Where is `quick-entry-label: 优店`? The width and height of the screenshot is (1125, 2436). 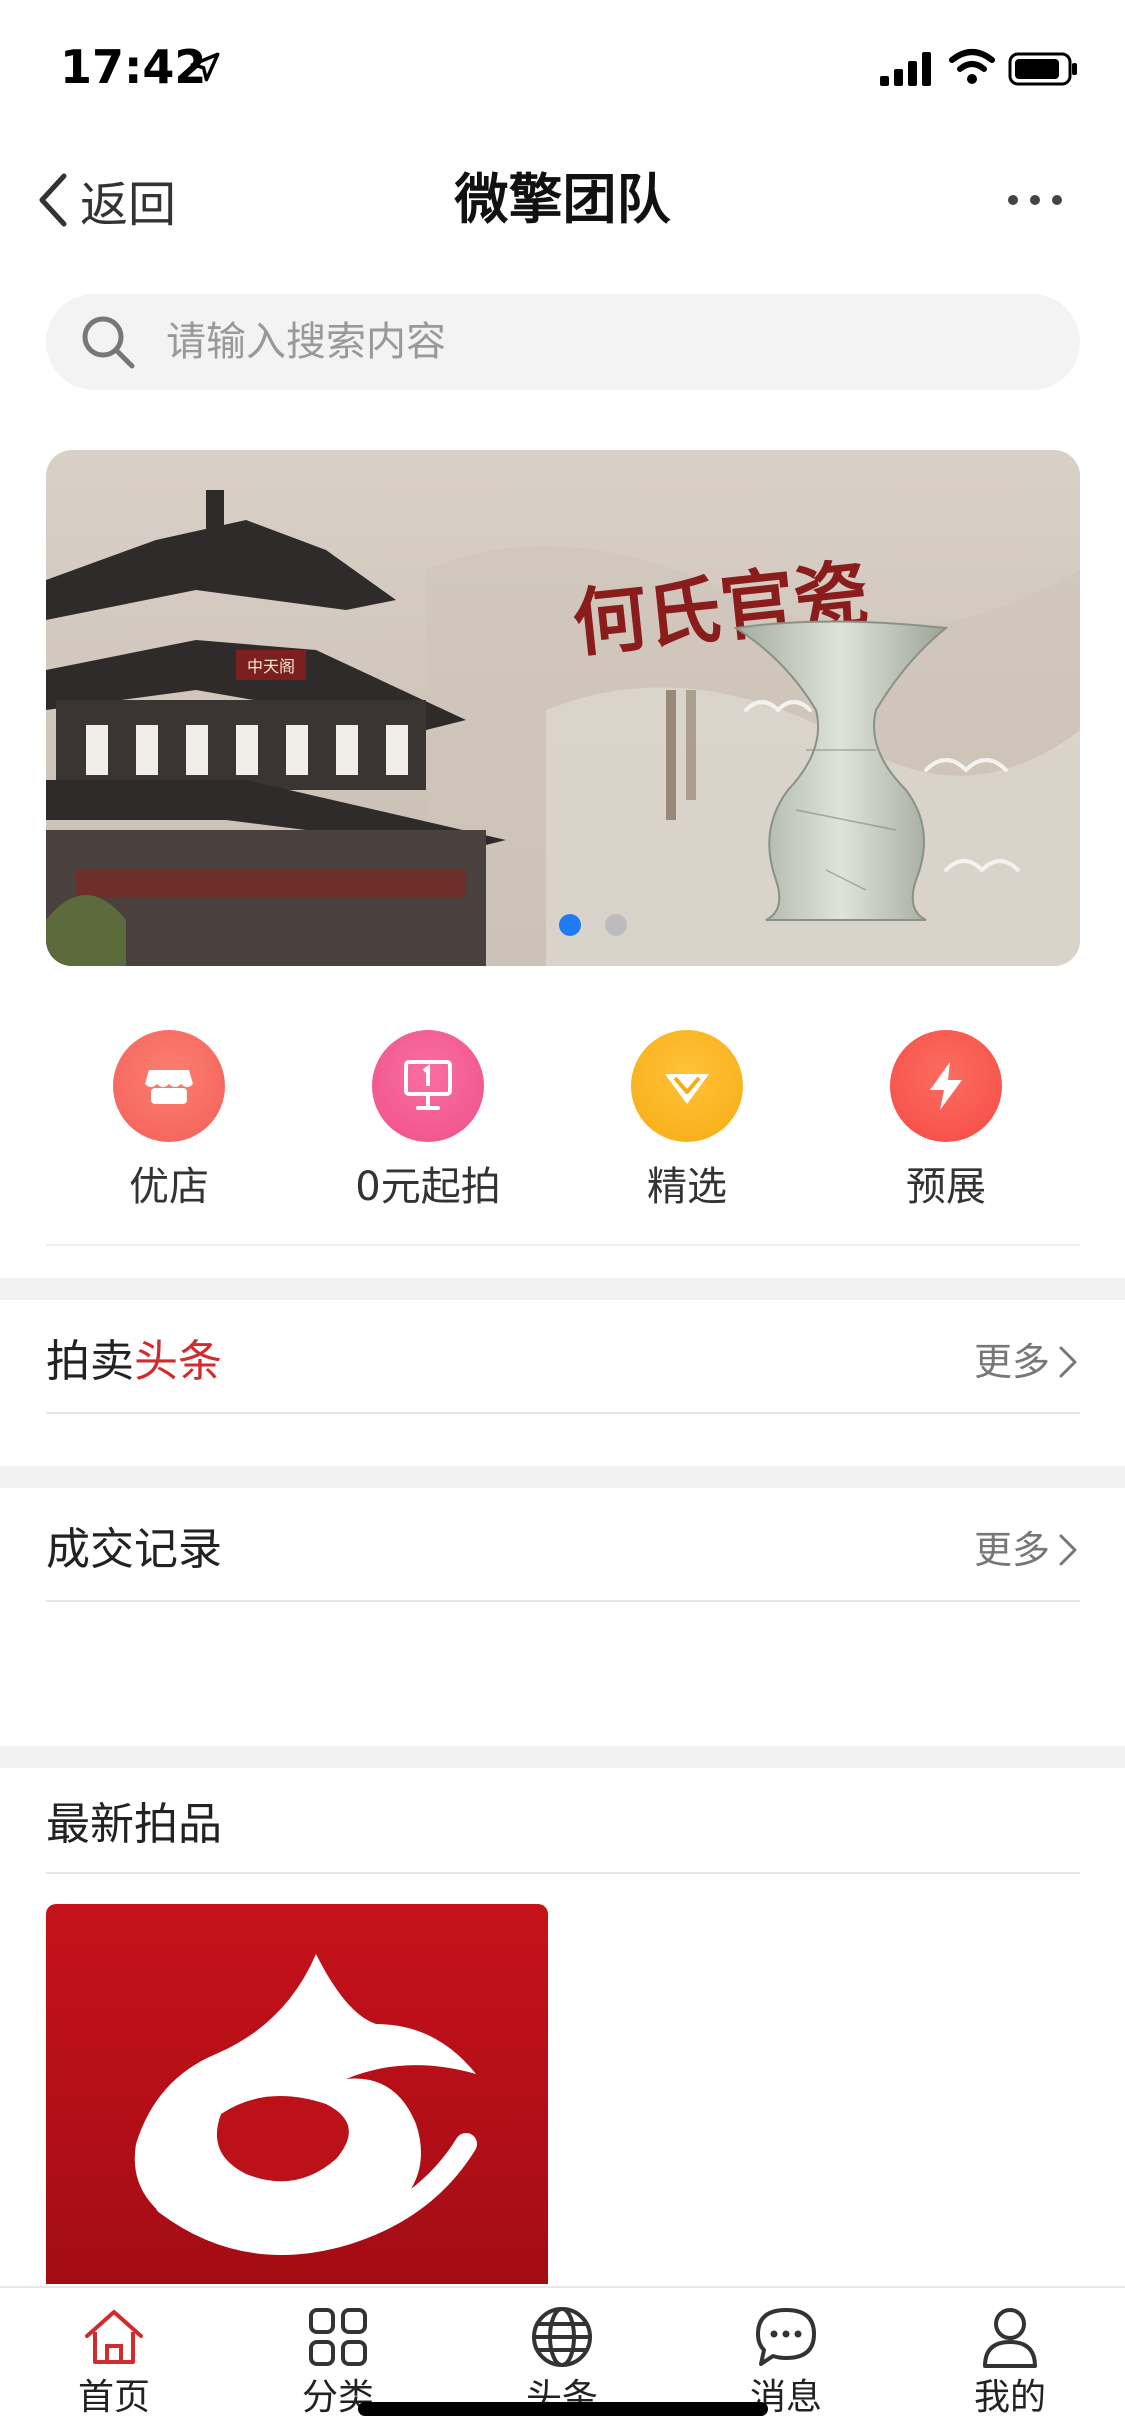
quick-entry-label: 优店 is located at coordinates (169, 1187).